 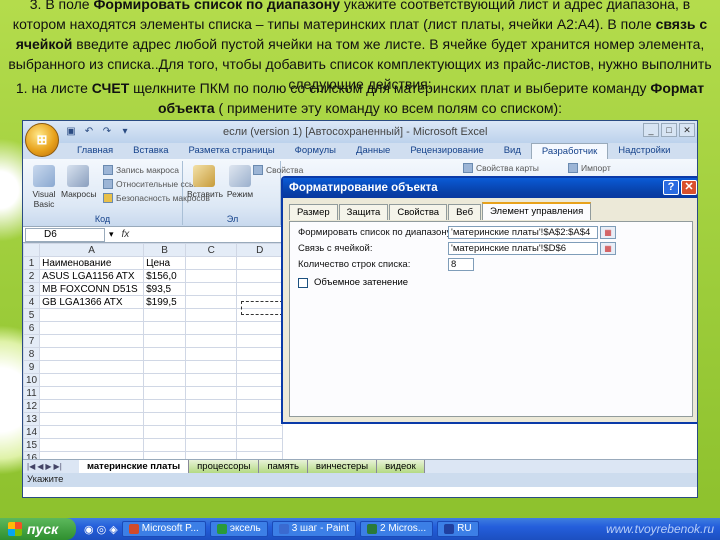 I want to click on undo-icon: ↶, so click(x=89, y=131).